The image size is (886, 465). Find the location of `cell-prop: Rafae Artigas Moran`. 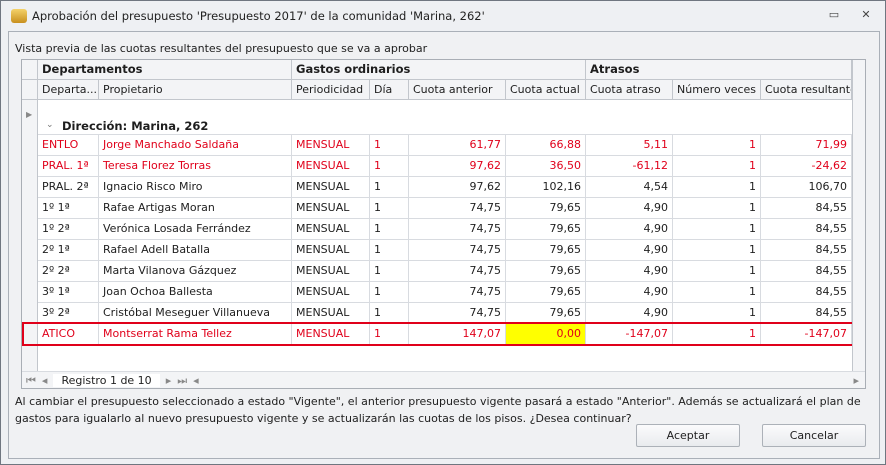

cell-prop: Rafae Artigas Moran is located at coordinates (195, 208).